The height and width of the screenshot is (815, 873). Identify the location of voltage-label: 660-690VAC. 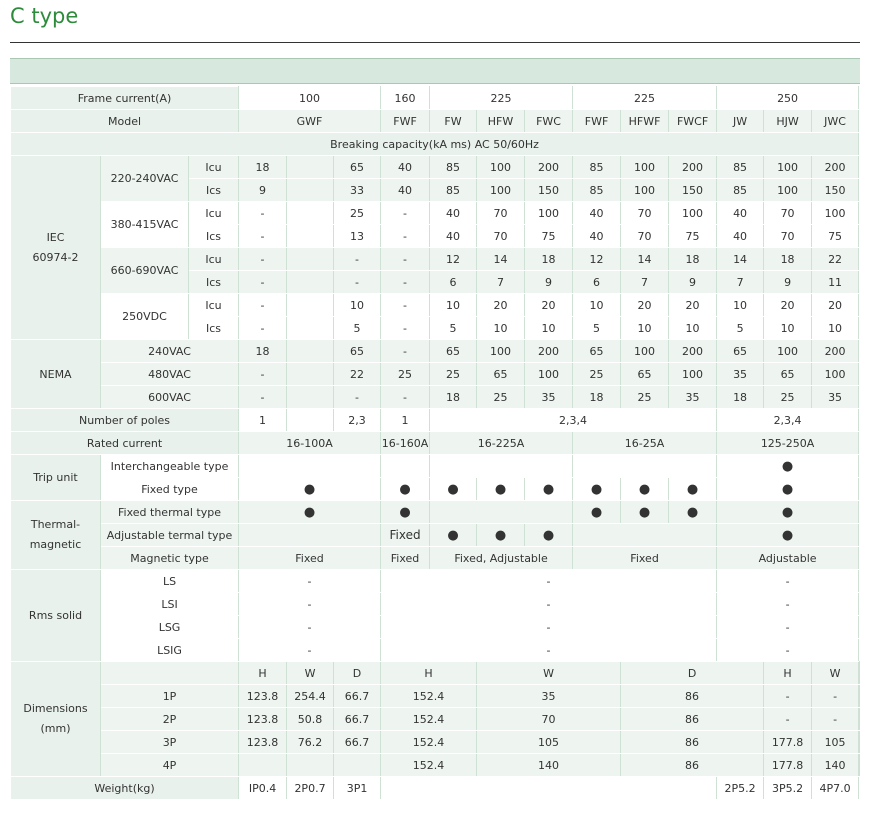
(144, 270).